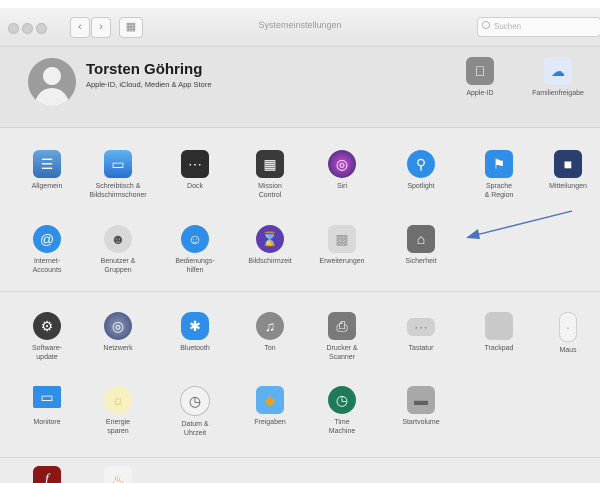  What do you see at coordinates (27, 28) in the screenshot?
I see `minimize-button` at bounding box center [27, 28].